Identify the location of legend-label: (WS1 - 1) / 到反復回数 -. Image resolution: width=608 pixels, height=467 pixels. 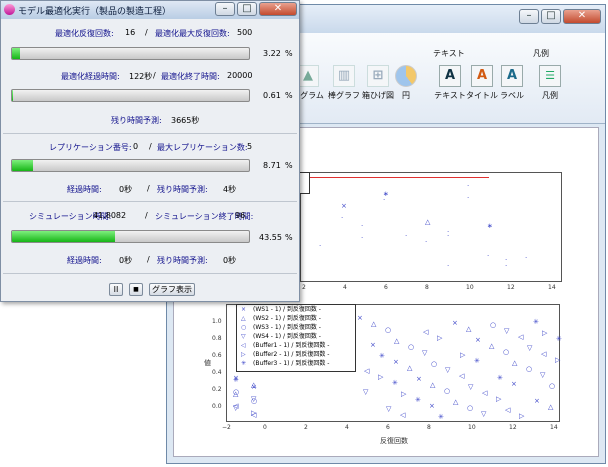
(287, 309).